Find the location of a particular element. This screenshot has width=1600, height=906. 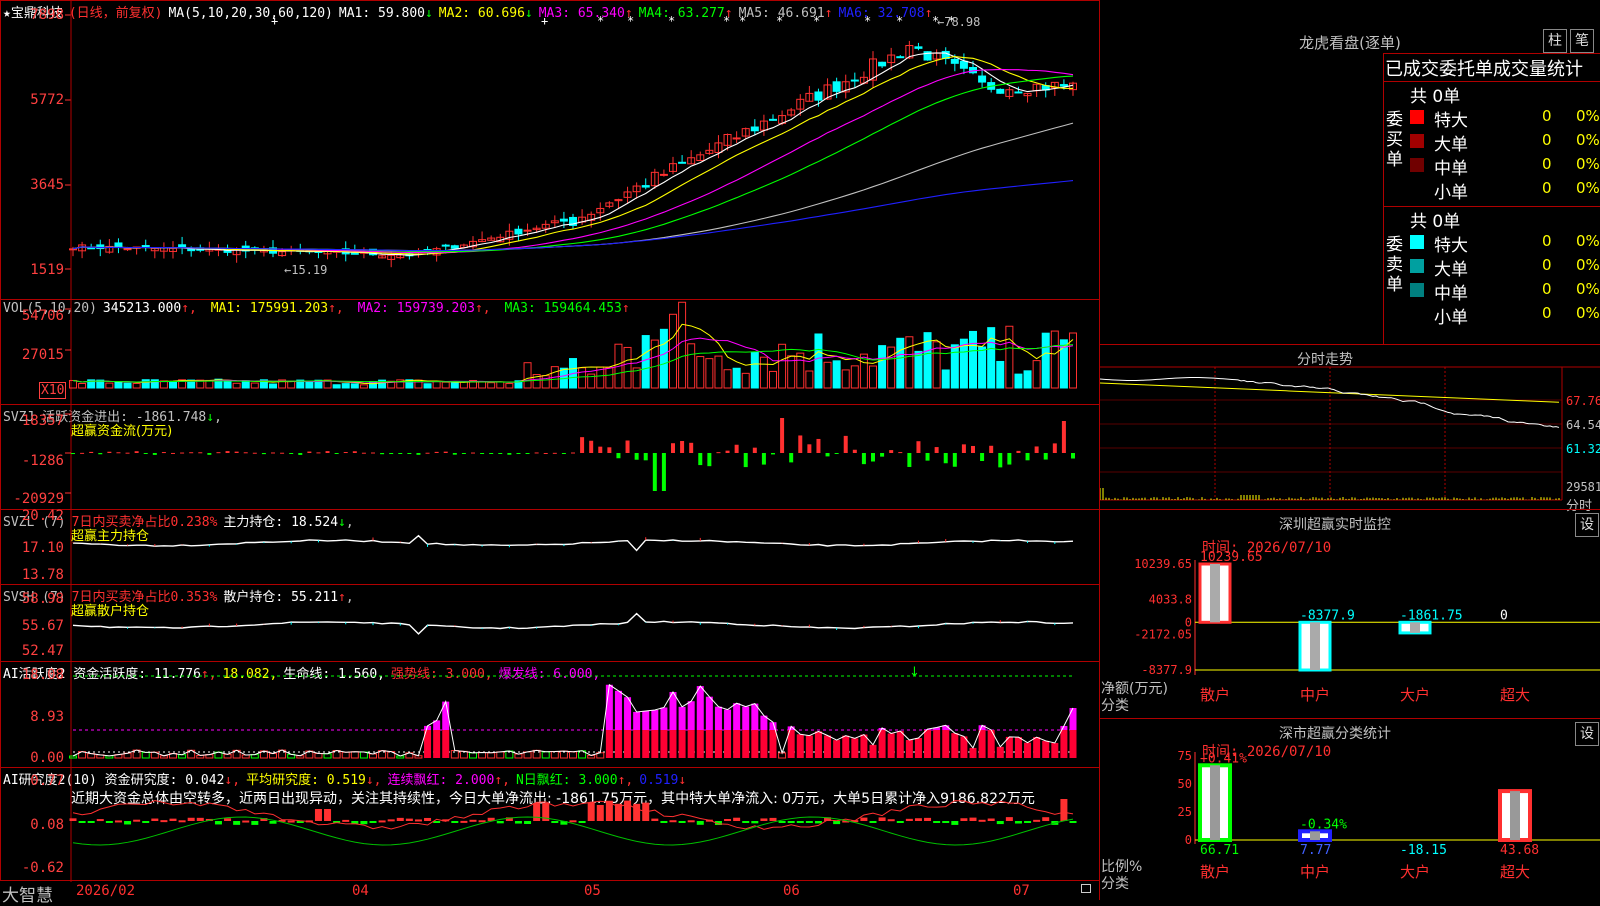

fenshi-panel: 分时走势 67.76 64.54 61.32 29581 分时 is located at coordinates (1350, 427).